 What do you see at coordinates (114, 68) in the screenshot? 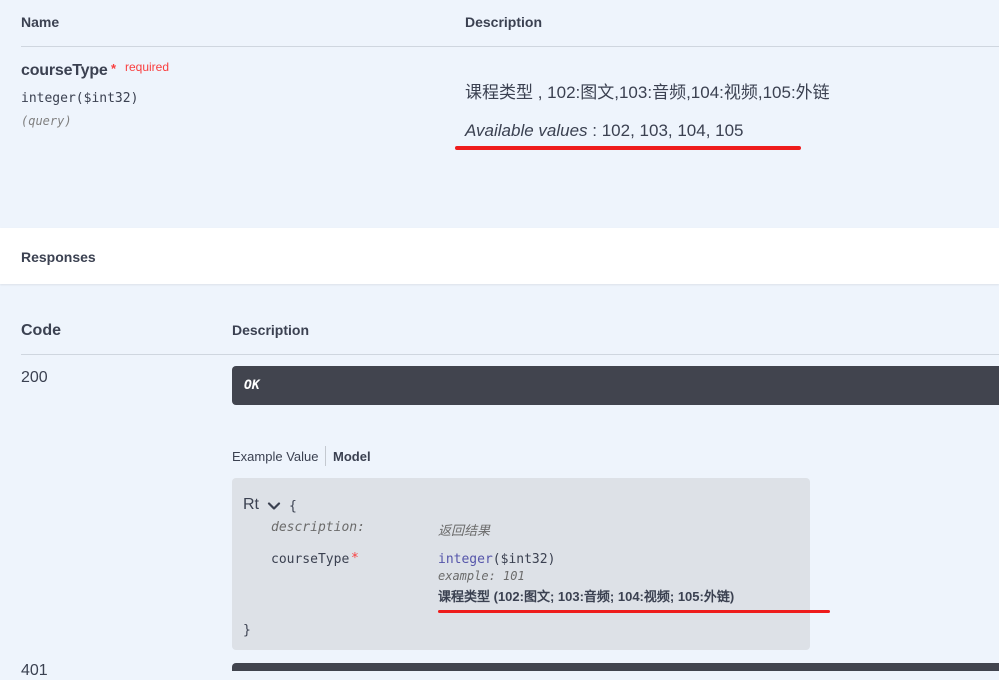
I see `required-star: *` at bounding box center [114, 68].